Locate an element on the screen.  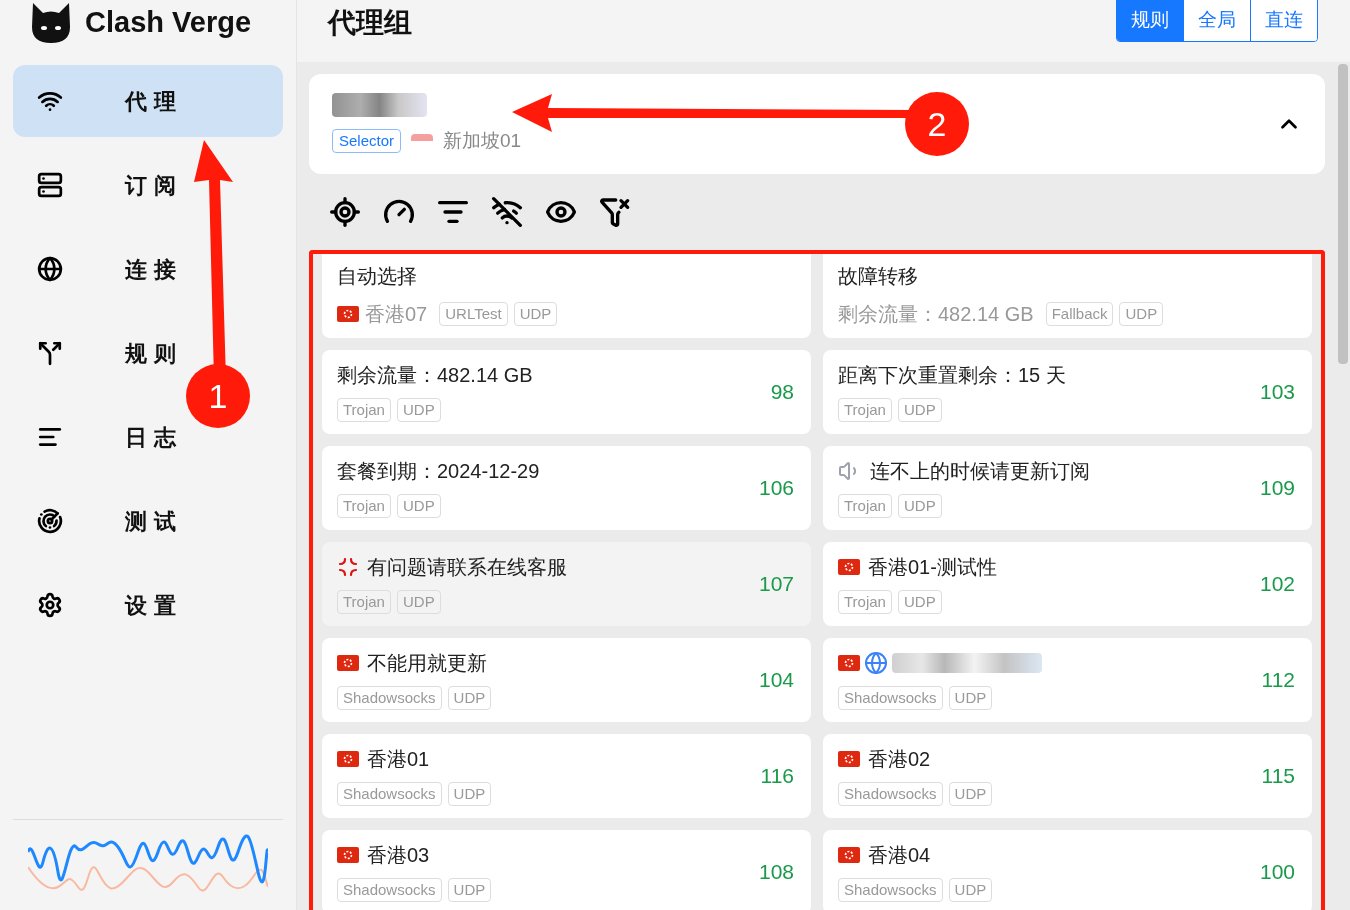
proxy-card: 香港02 Shadowsocks UDP 115 is located at coordinates (1067, 776).